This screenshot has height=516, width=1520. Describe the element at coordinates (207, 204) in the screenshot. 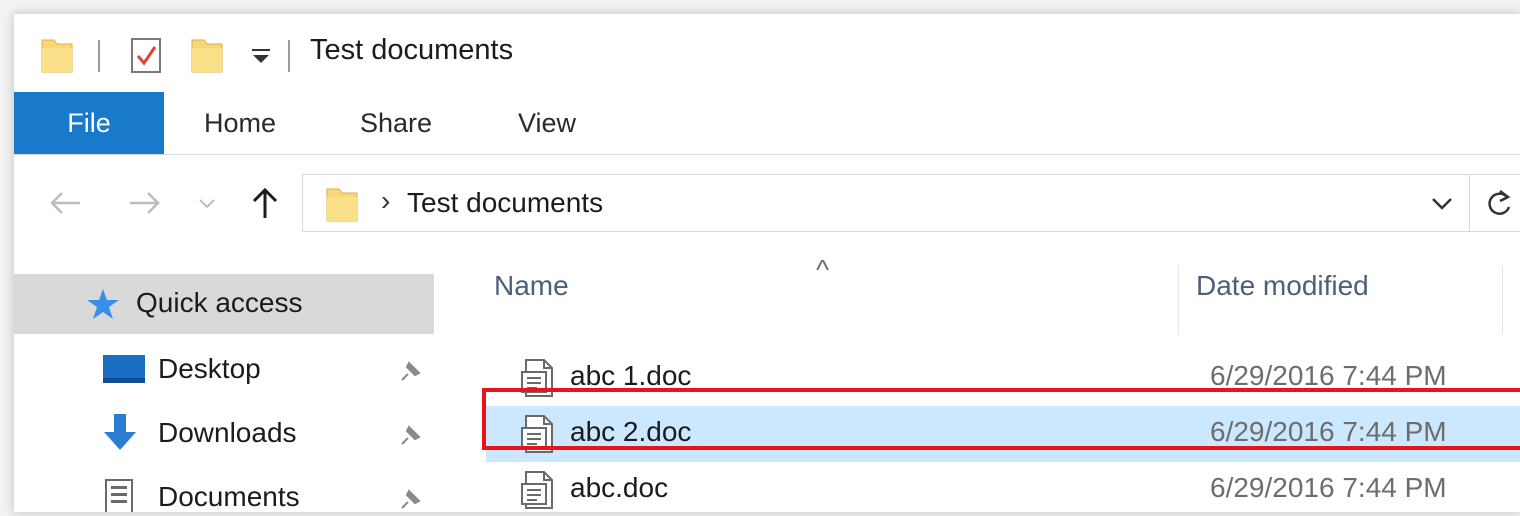

I see `recent-dropdown-icon` at that location.